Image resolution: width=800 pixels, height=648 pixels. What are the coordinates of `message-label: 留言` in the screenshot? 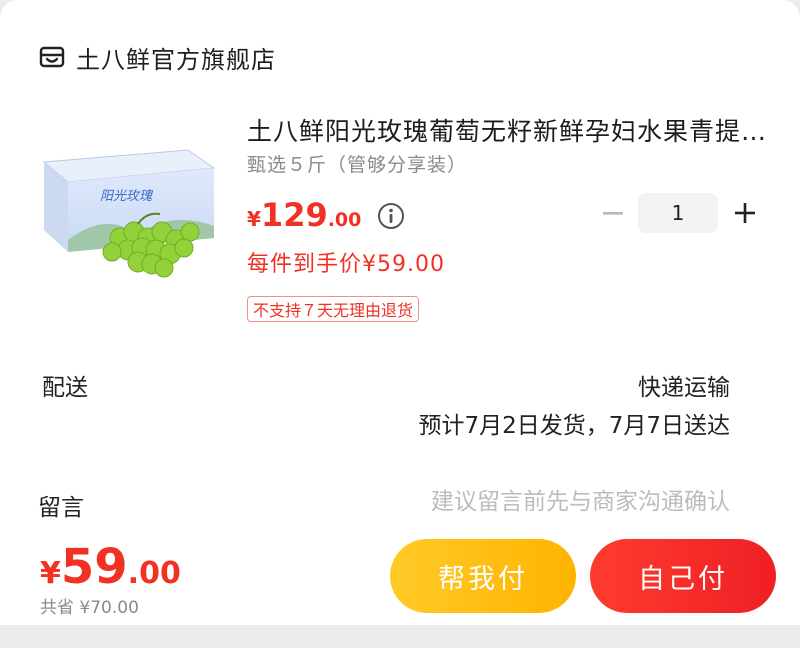 It's located at (61, 508).